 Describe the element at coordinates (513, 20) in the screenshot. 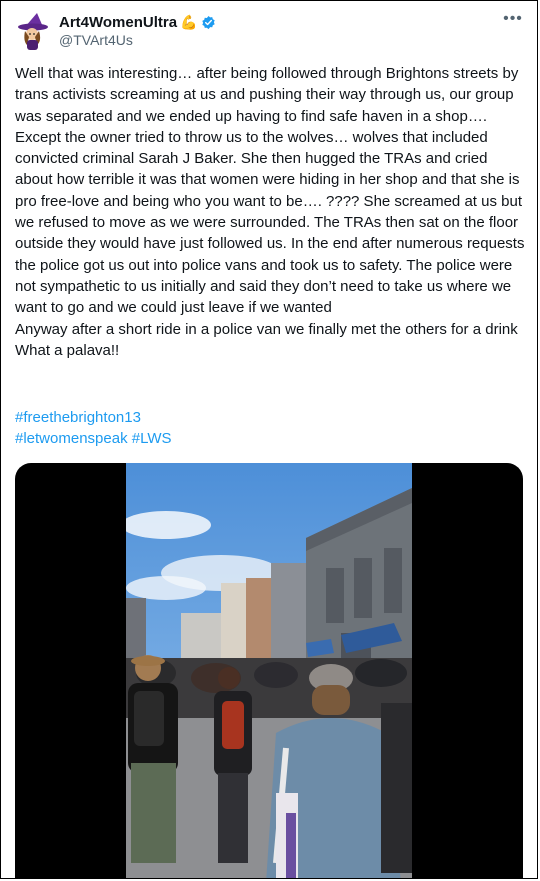

I see `more-options-icon: •••` at that location.